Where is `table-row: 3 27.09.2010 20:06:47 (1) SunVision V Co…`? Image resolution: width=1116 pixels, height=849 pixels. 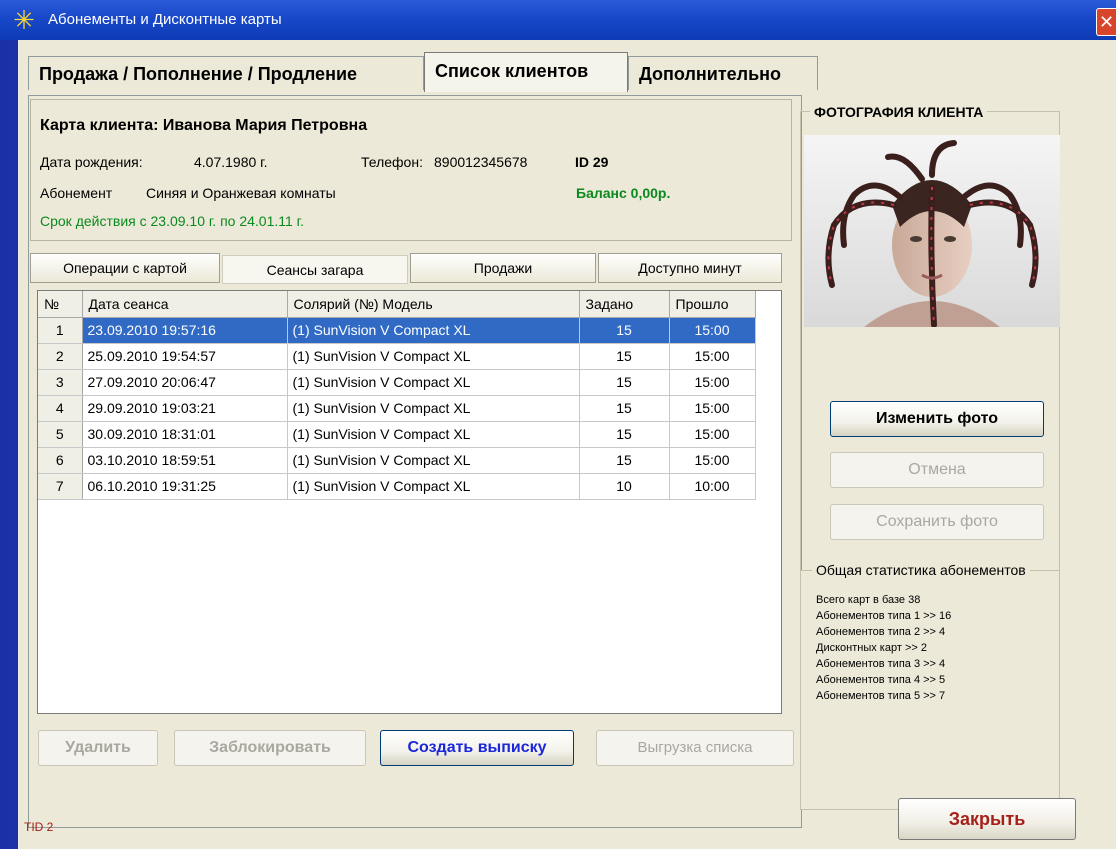
table-row: 3 27.09.2010 20:06:47 (1) SunVision V Co… is located at coordinates (397, 382).